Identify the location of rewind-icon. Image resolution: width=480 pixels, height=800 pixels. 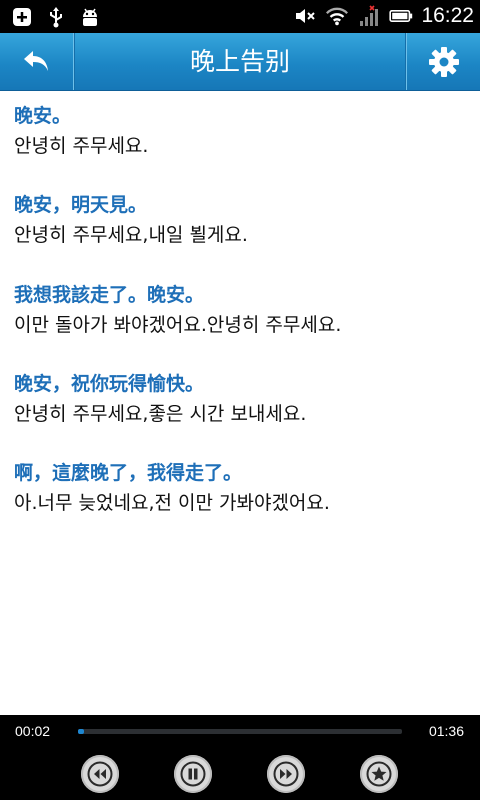
(100, 774).